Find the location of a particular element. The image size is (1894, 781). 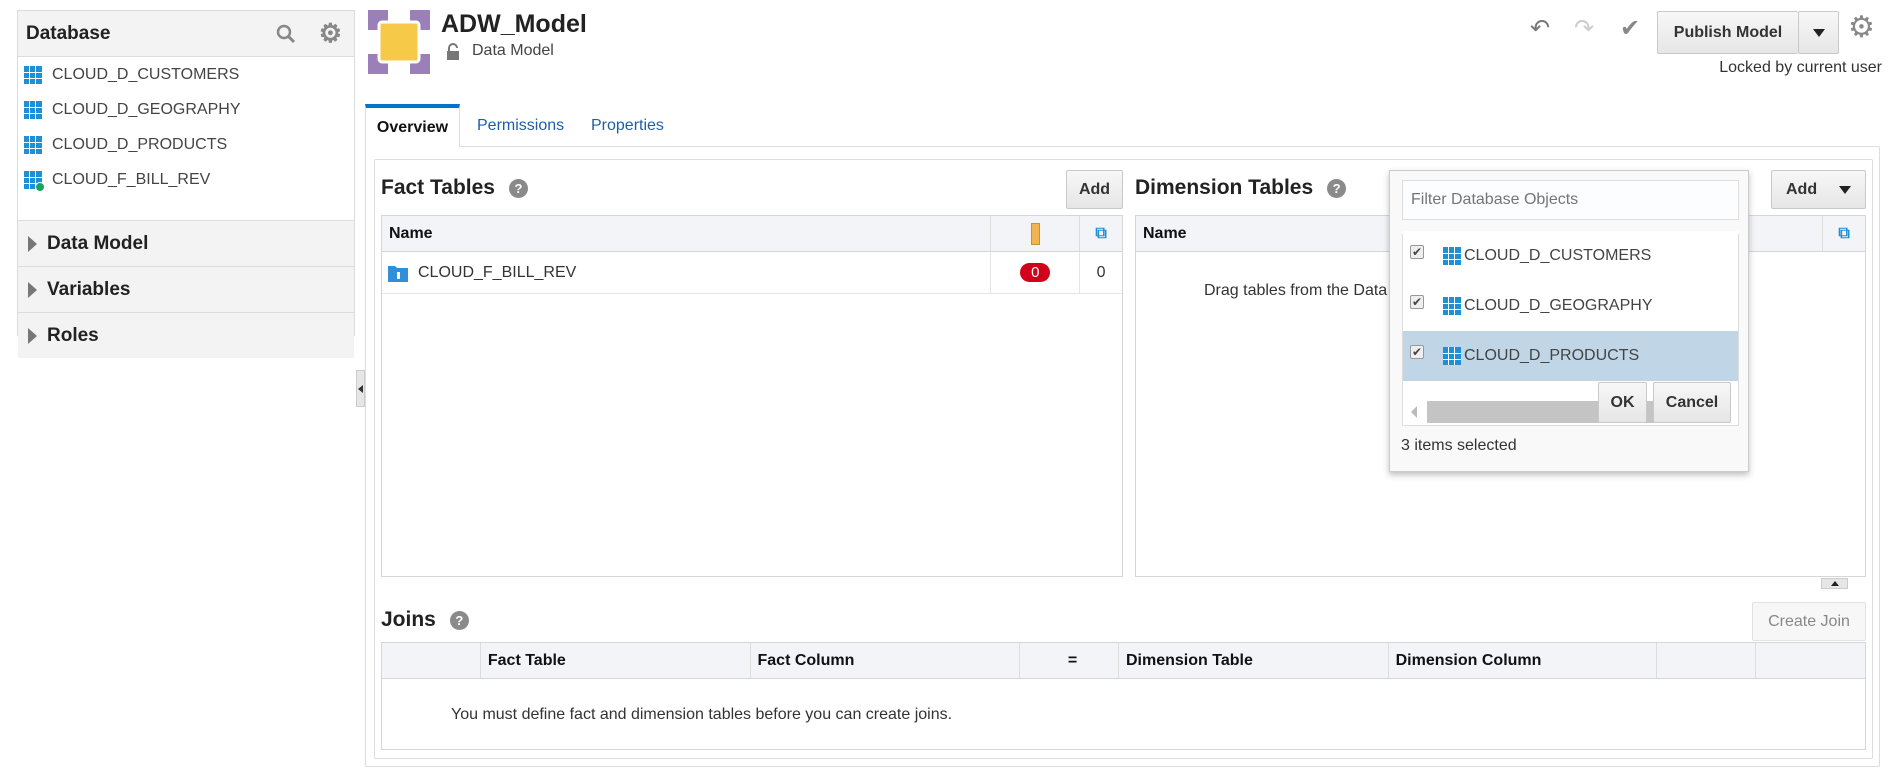

accordion-variables: Variables is located at coordinates (186, 289).